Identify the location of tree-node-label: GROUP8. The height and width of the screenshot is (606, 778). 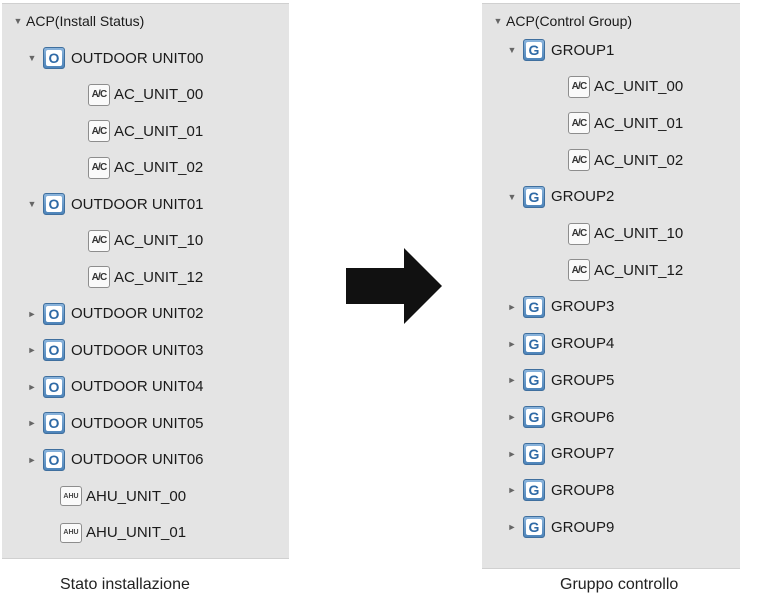
(583, 490).